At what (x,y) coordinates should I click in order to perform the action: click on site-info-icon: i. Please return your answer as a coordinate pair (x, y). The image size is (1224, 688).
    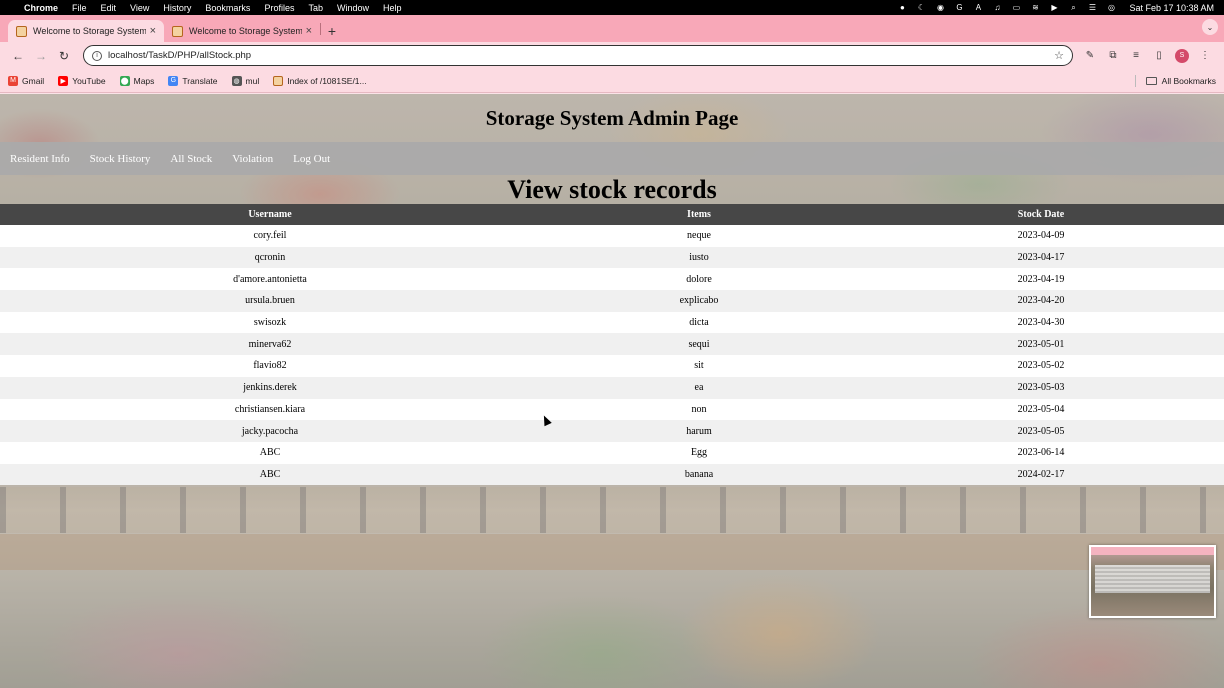
    Looking at the image, I should click on (97, 55).